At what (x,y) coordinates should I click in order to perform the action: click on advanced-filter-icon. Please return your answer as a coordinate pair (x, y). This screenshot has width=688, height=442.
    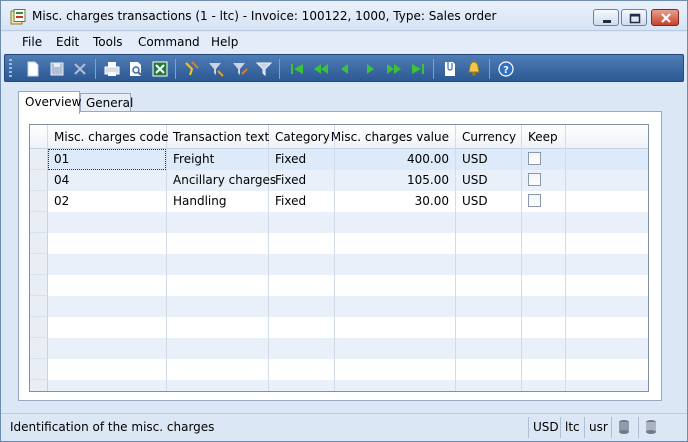
    Looking at the image, I should click on (240, 69).